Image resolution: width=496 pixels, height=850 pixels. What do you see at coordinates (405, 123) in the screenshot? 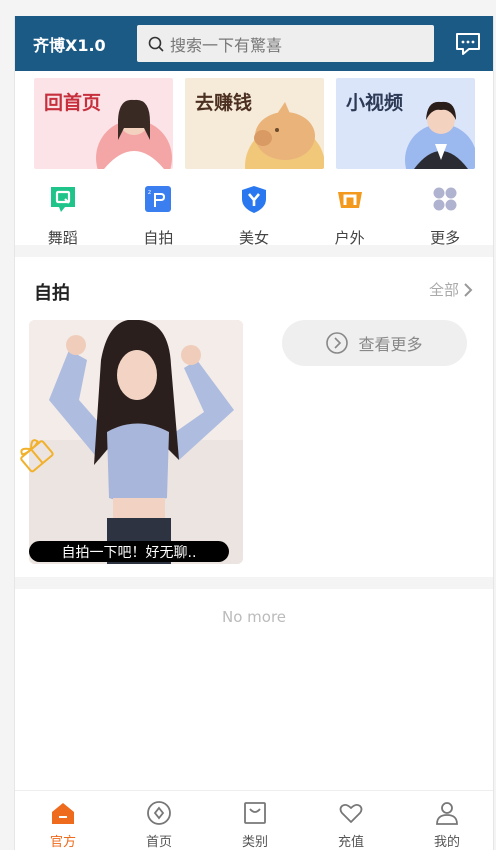
I see `banner-video: 小视频` at bounding box center [405, 123].